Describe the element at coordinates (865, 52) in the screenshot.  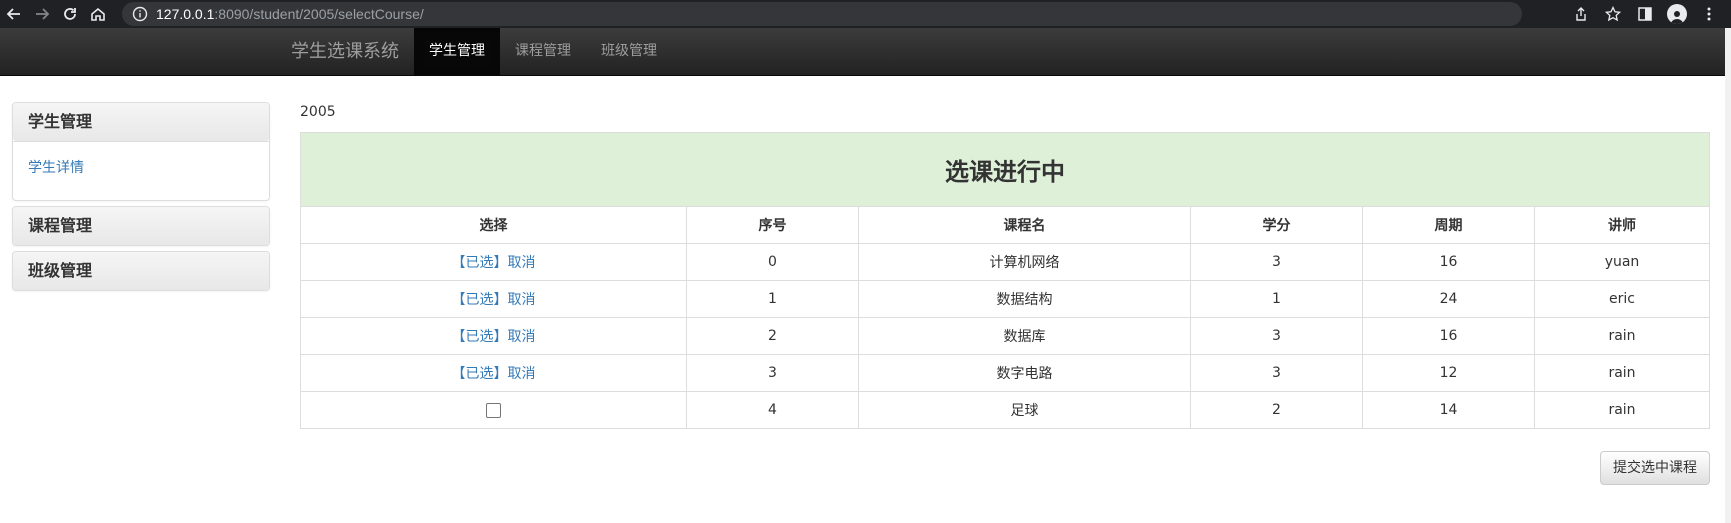
I see `top-navbar: 学生选课系统 学生管理 课程管理 班级管理` at that location.